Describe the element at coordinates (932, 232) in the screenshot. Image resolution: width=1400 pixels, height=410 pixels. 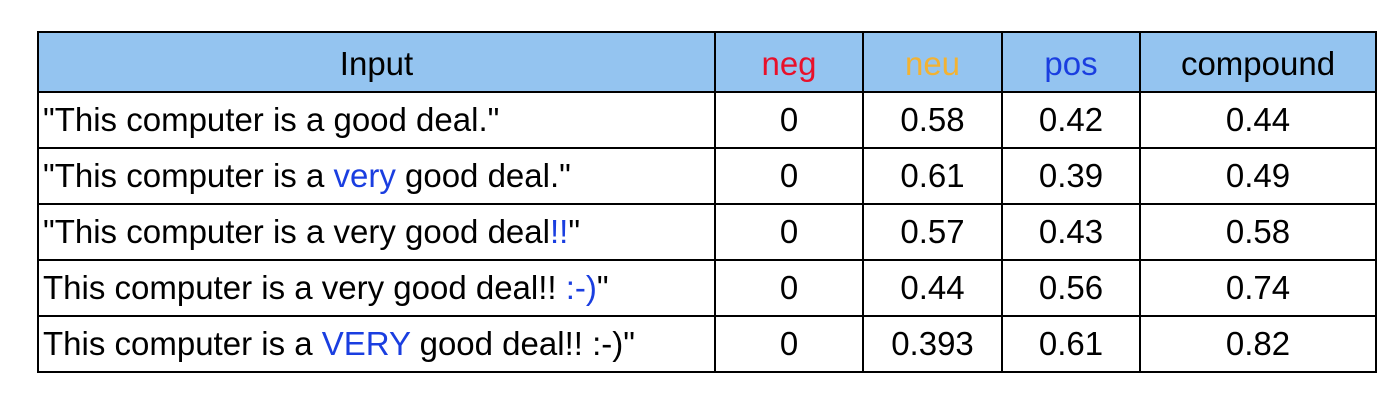
I see `neu-score-cell: 0.57` at that location.